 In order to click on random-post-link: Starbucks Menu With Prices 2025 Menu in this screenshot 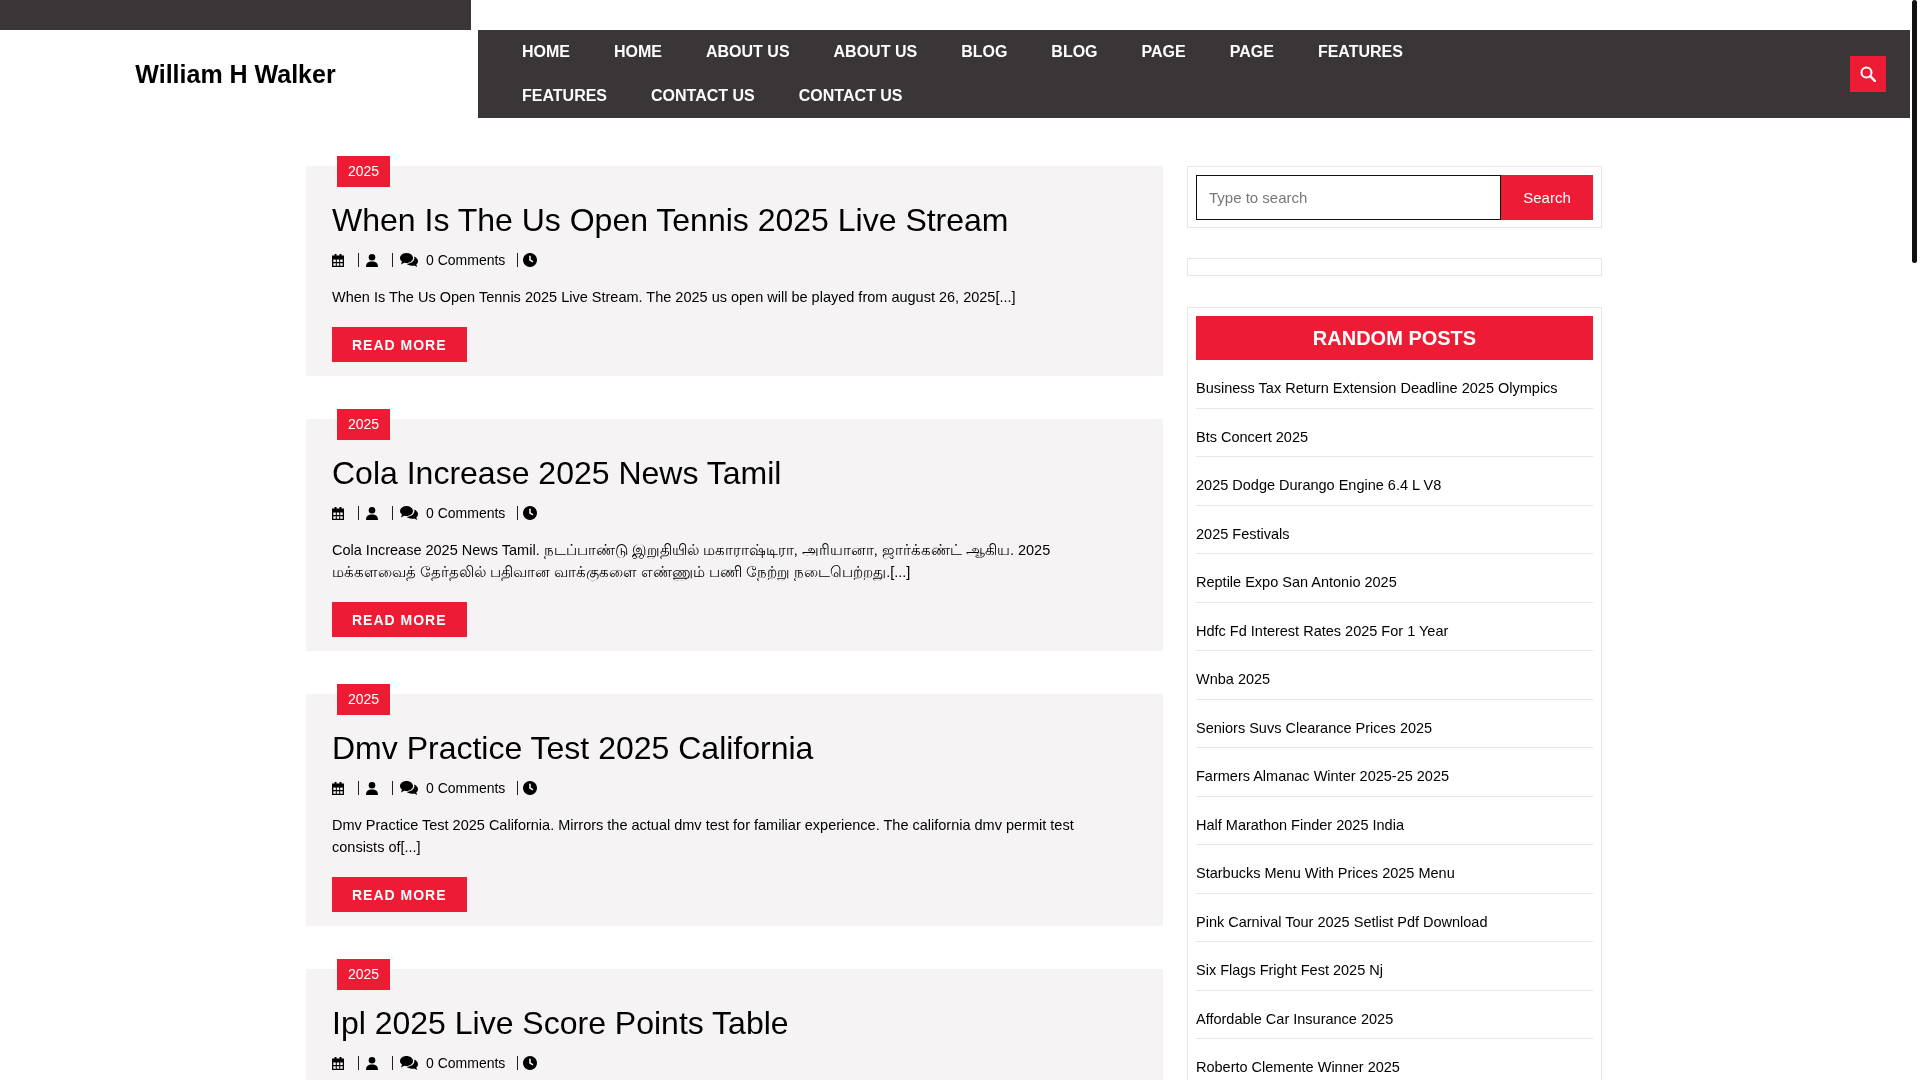, I will do `click(1325, 873)`.